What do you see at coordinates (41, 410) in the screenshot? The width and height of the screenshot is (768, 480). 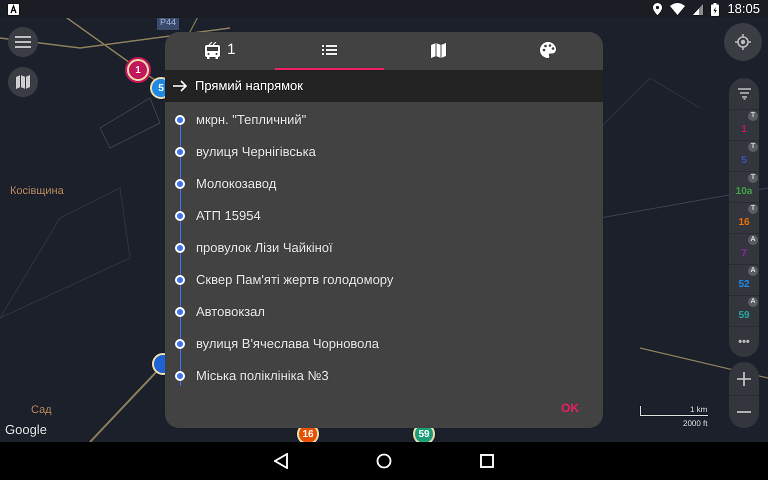 I see `place-label: Сад` at bounding box center [41, 410].